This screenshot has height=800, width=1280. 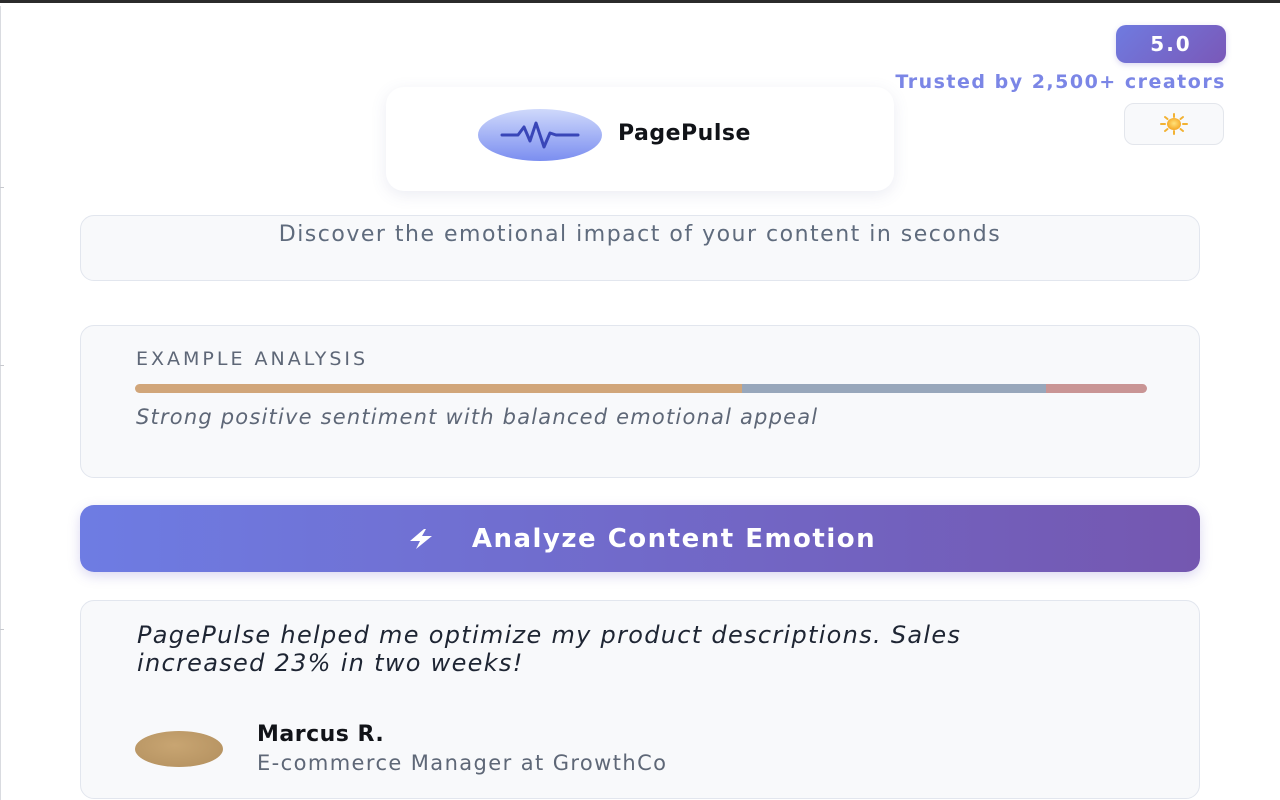 What do you see at coordinates (1171, 44) in the screenshot?
I see `rating-badge: 5.0` at bounding box center [1171, 44].